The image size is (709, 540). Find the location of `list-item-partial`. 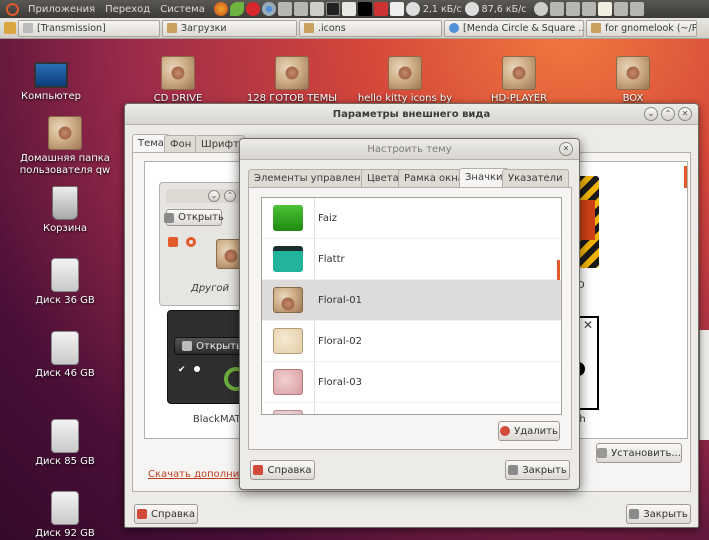

list-item-partial is located at coordinates (411, 408).